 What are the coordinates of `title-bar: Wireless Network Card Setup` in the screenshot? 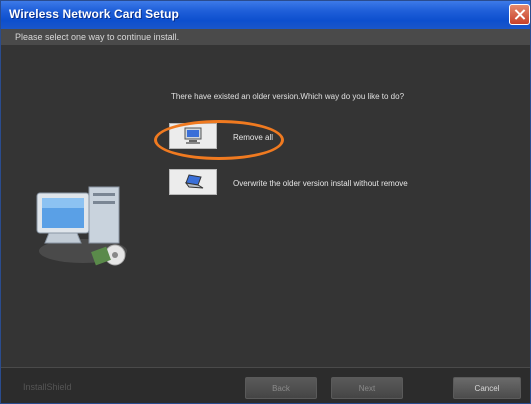 It's located at (265, 15).